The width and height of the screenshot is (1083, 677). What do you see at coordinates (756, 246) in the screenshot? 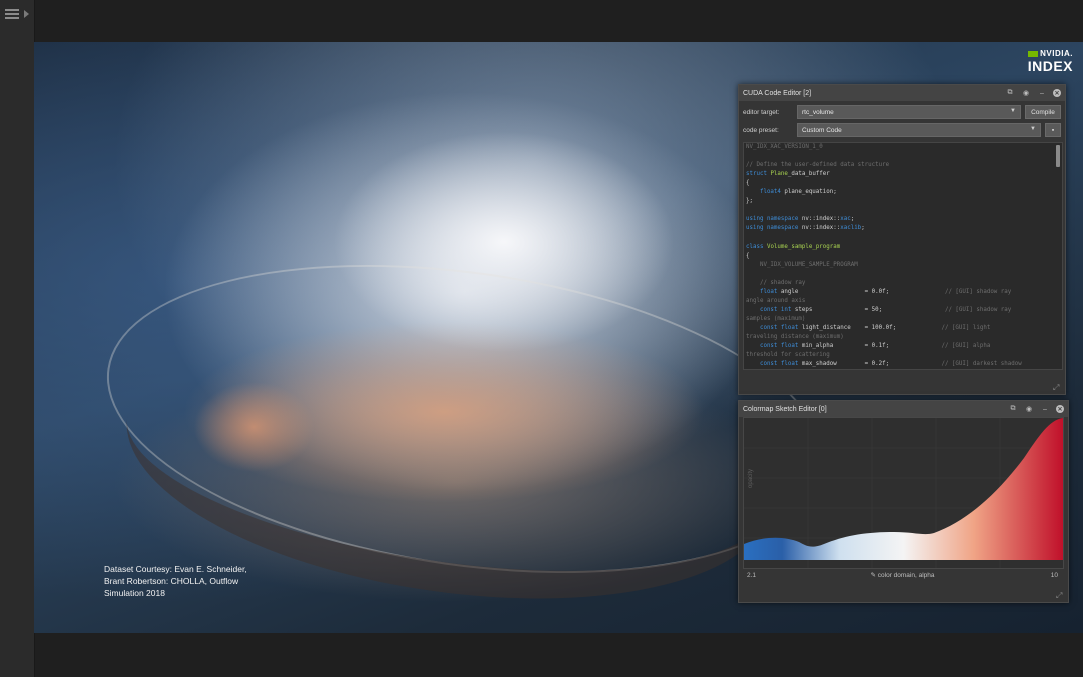
I see `code-token: class` at bounding box center [756, 246].